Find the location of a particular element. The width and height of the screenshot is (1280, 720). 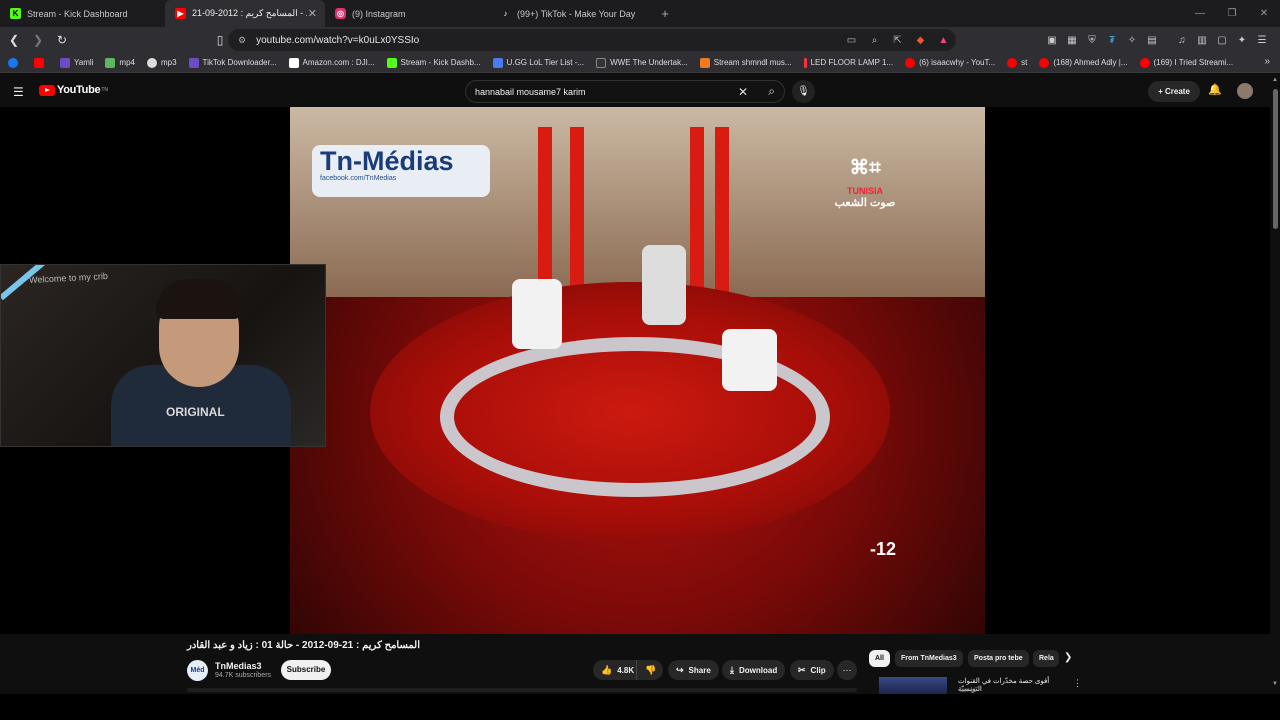

tab-tiktok: ♪ (99+) TikTok - Make Your Day is located at coordinates (572, 13).